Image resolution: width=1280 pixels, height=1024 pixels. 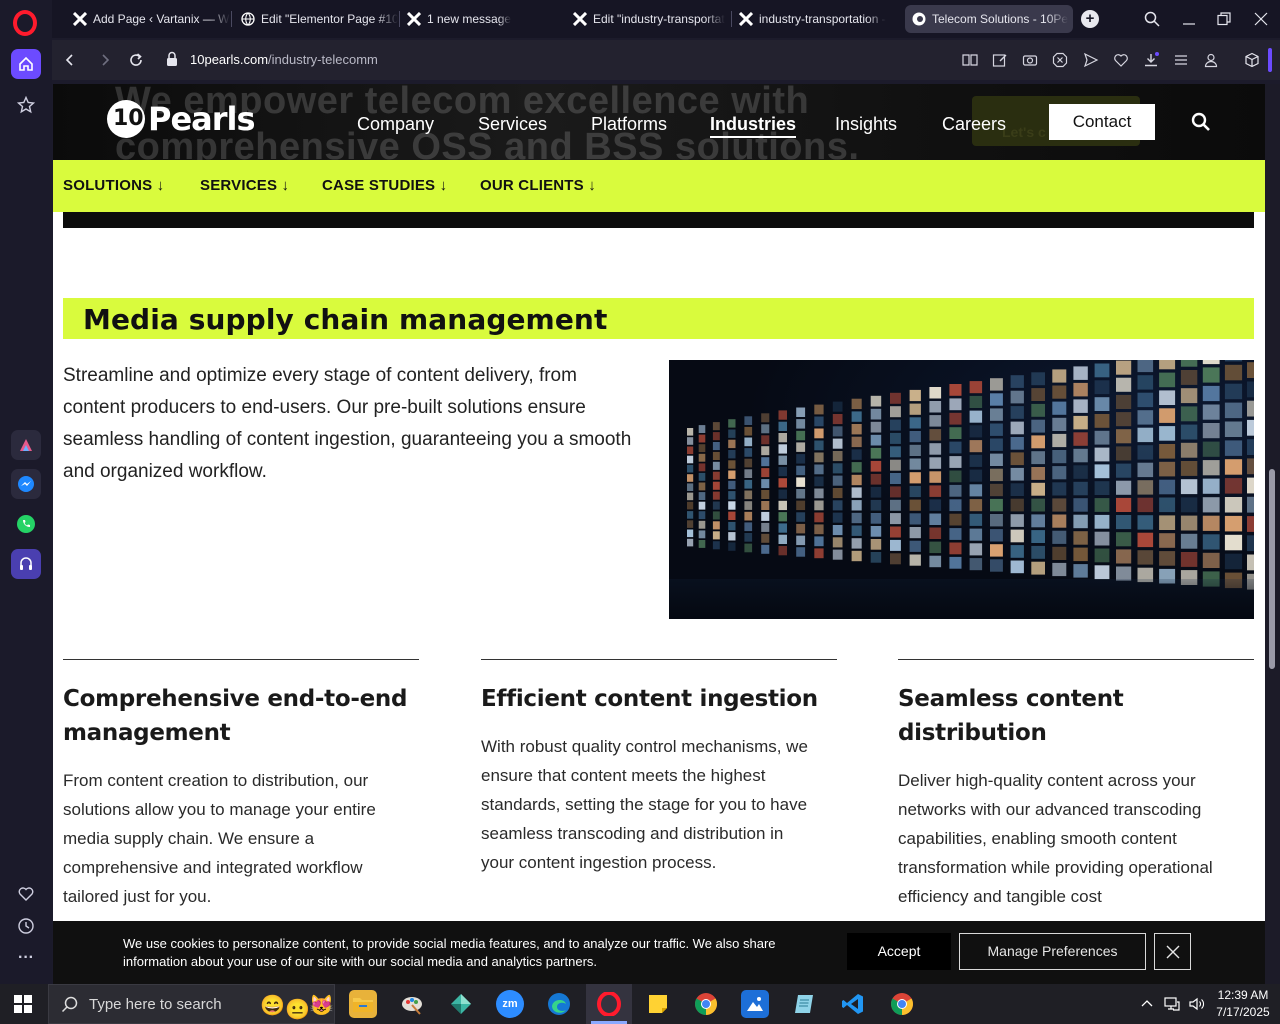 I want to click on home-icon, so click(x=26, y=64).